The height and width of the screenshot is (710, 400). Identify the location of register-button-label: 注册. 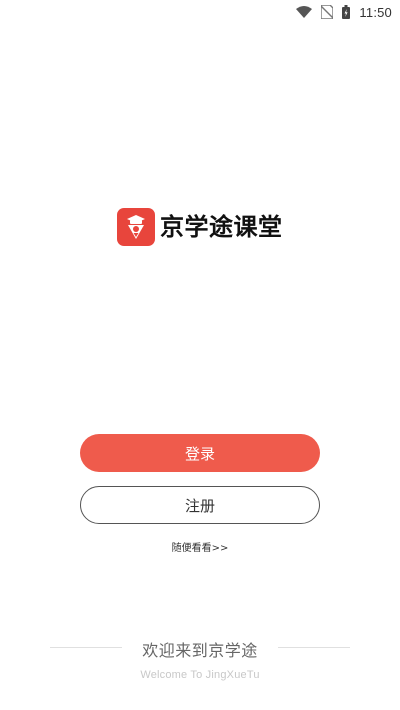
(199, 505).